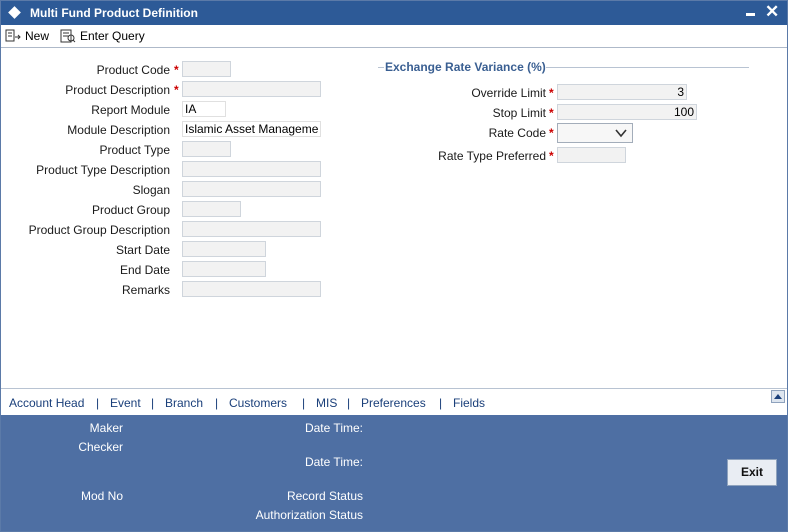 The width and height of the screenshot is (788, 532). What do you see at coordinates (251, 189) in the screenshot?
I see `slogan-input` at bounding box center [251, 189].